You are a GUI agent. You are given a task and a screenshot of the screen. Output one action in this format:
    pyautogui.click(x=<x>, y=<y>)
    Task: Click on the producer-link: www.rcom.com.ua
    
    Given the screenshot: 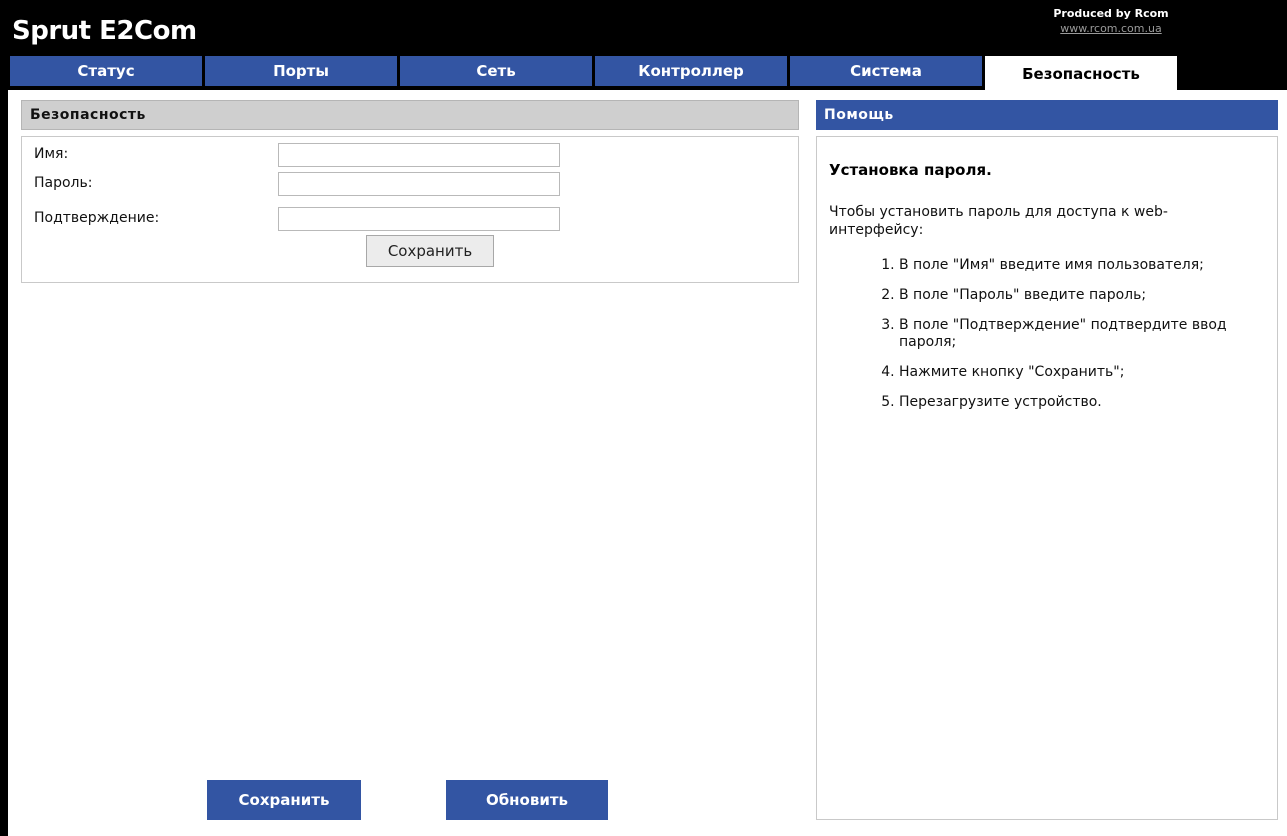 What is the action you would take?
    pyautogui.click(x=1111, y=28)
    